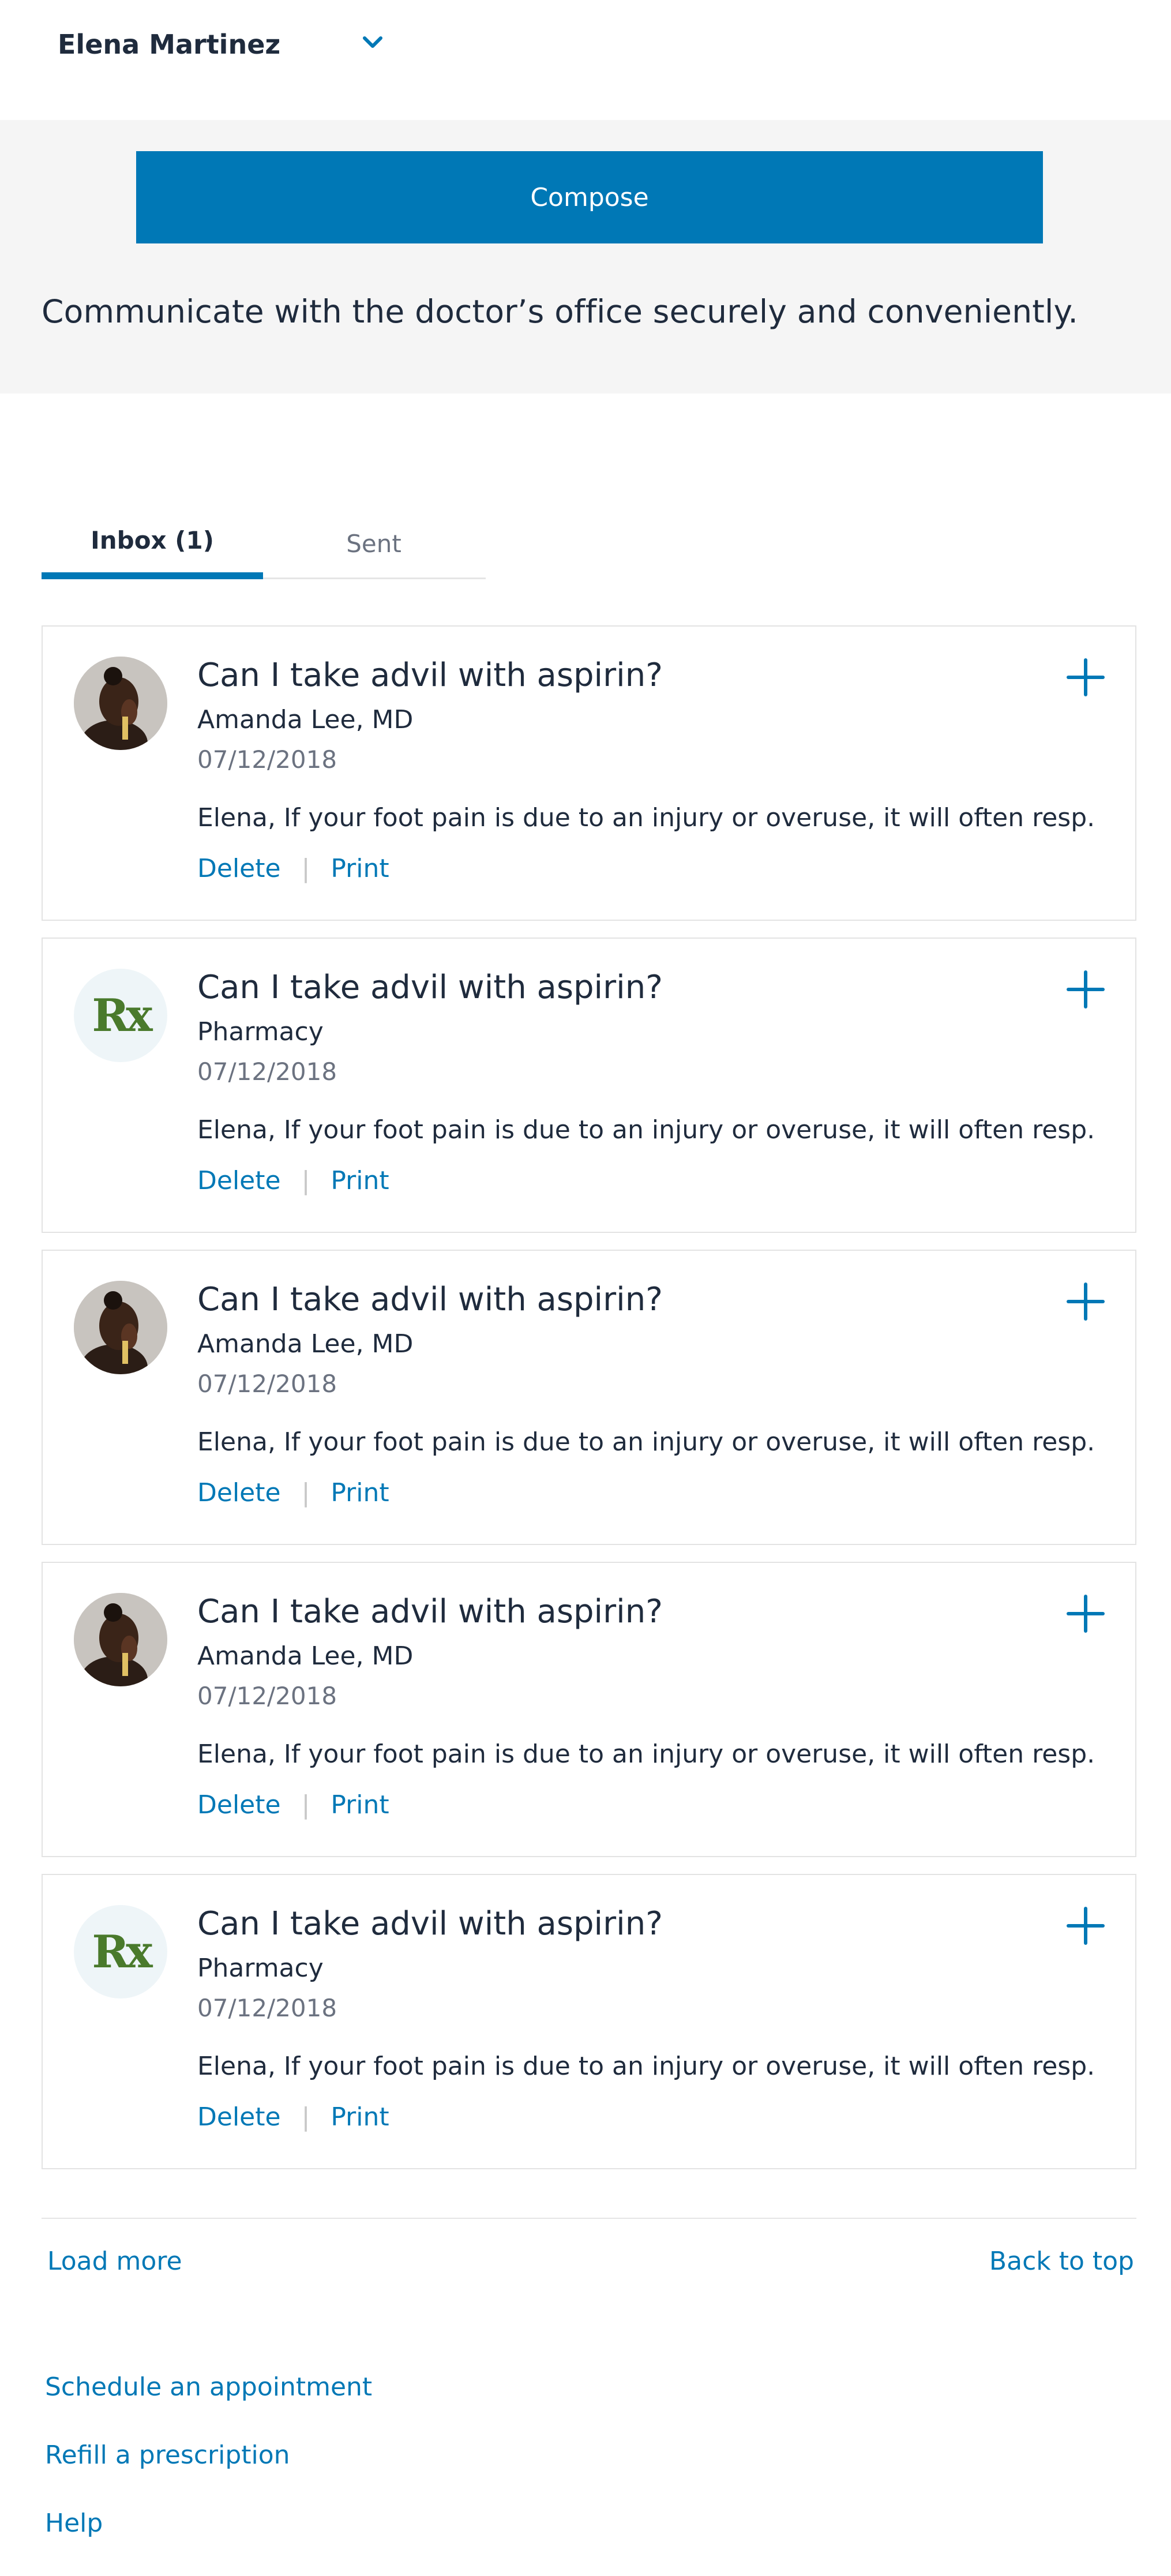 This screenshot has width=1171, height=2576. I want to click on load-more-link: Load more, so click(114, 2261).